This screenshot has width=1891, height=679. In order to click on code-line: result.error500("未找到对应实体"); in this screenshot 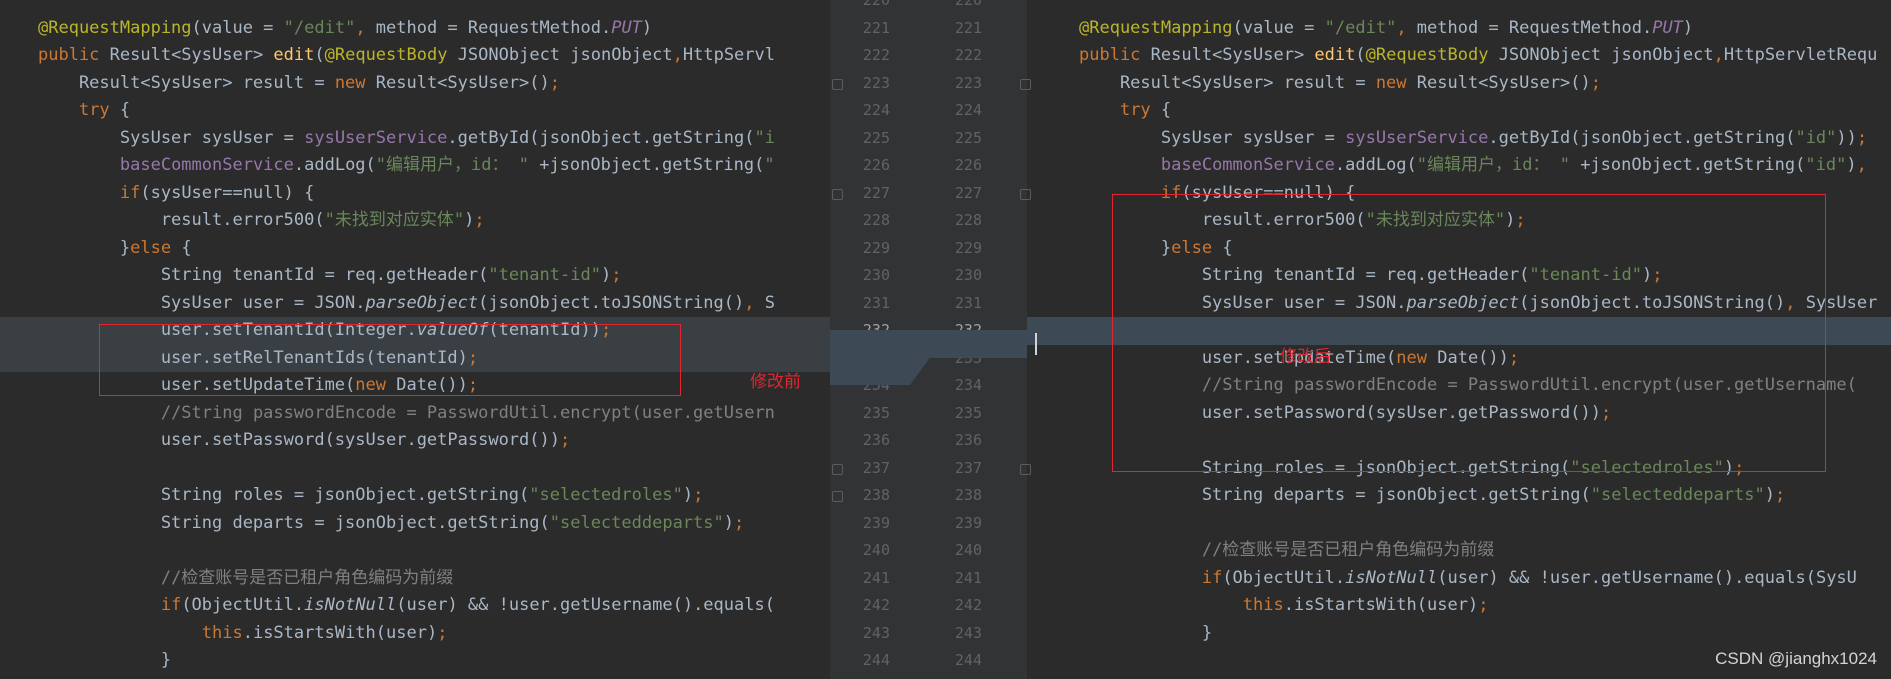, I will do `click(415, 221)`.